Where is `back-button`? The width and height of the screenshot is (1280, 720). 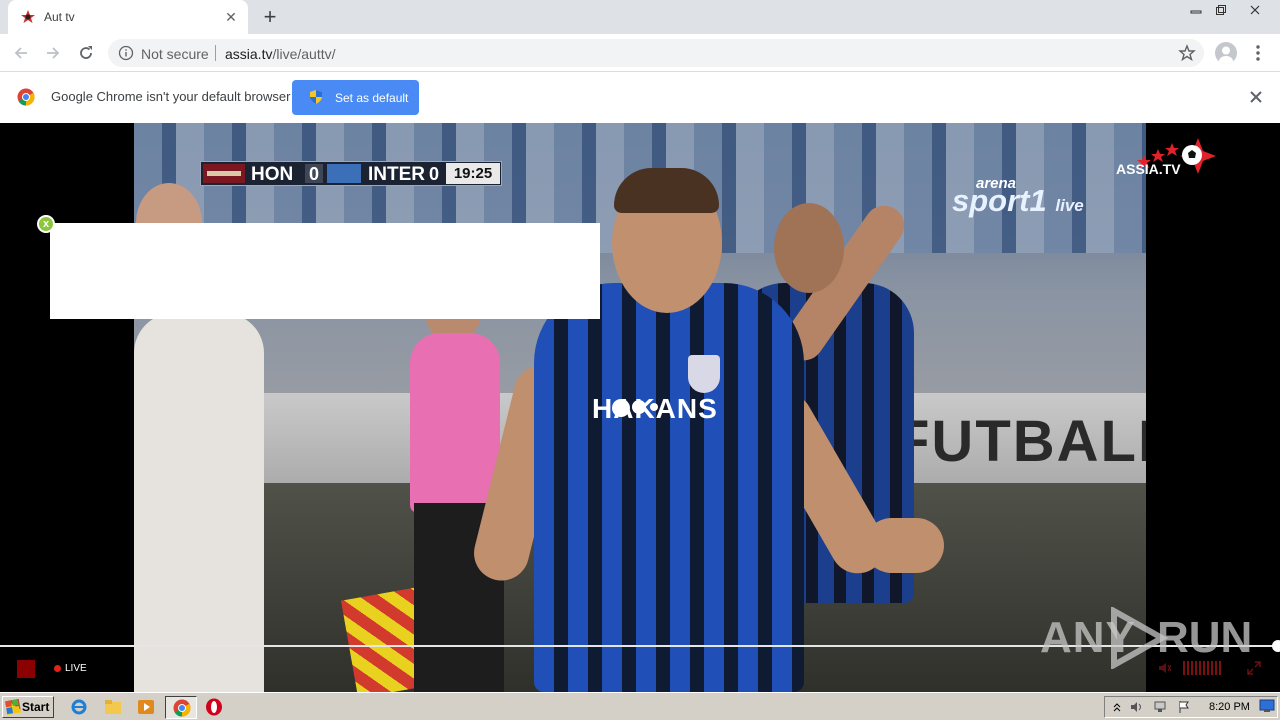
back-button is located at coordinates (21, 53).